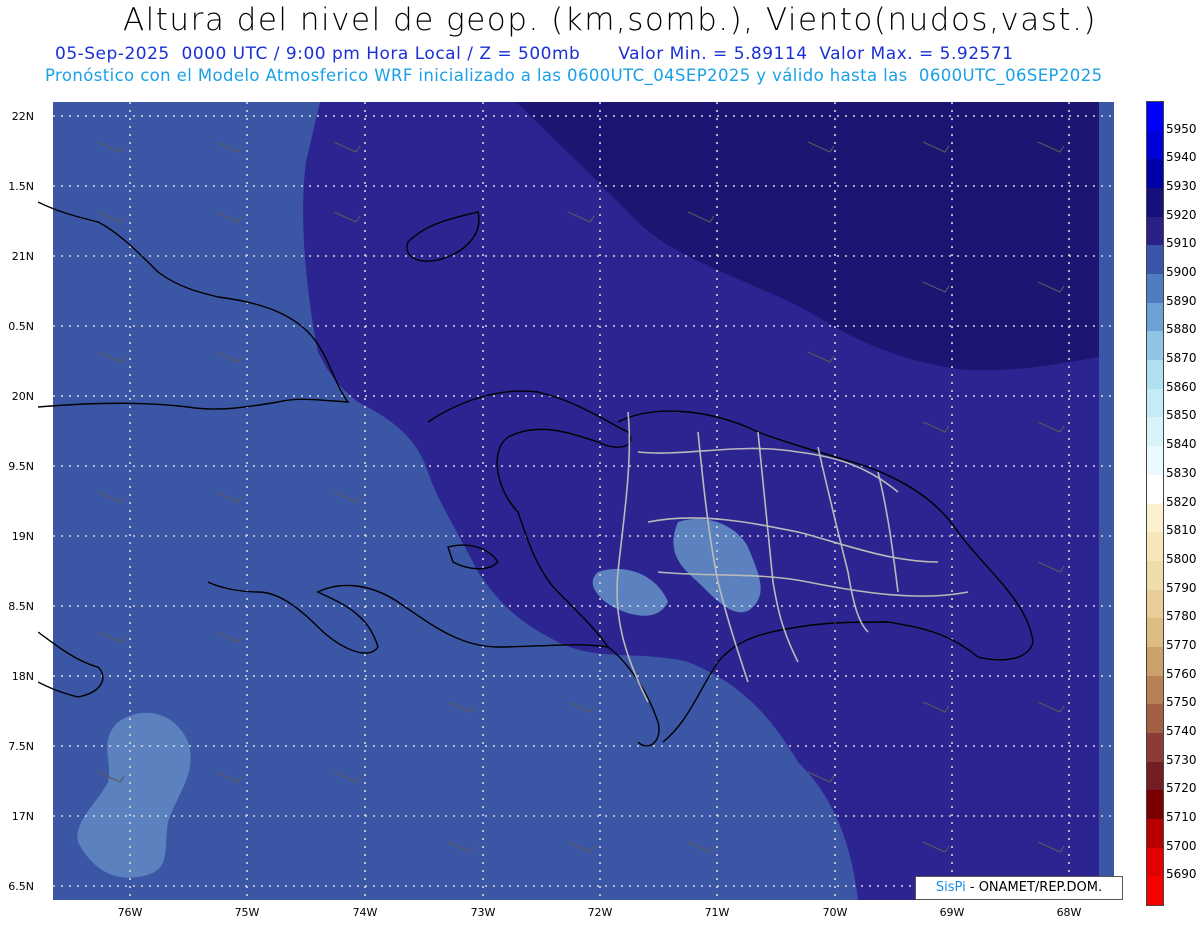 The image size is (1200, 927). What do you see at coordinates (22, 396) in the screenshot?
I see `lat-label: 20N` at bounding box center [22, 396].